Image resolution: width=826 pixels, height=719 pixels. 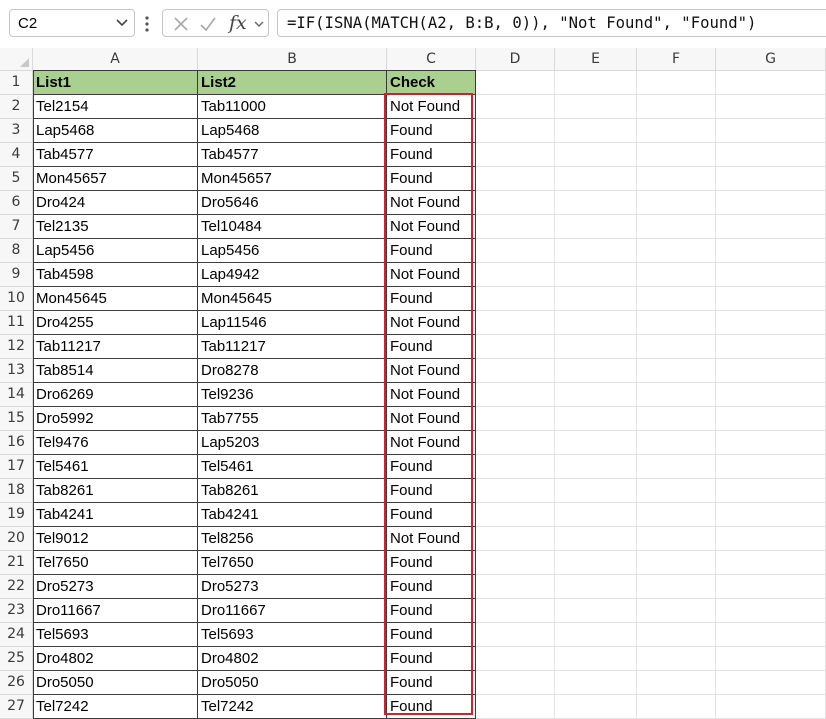 What do you see at coordinates (16, 323) in the screenshot?
I see `row-header: 11` at bounding box center [16, 323].